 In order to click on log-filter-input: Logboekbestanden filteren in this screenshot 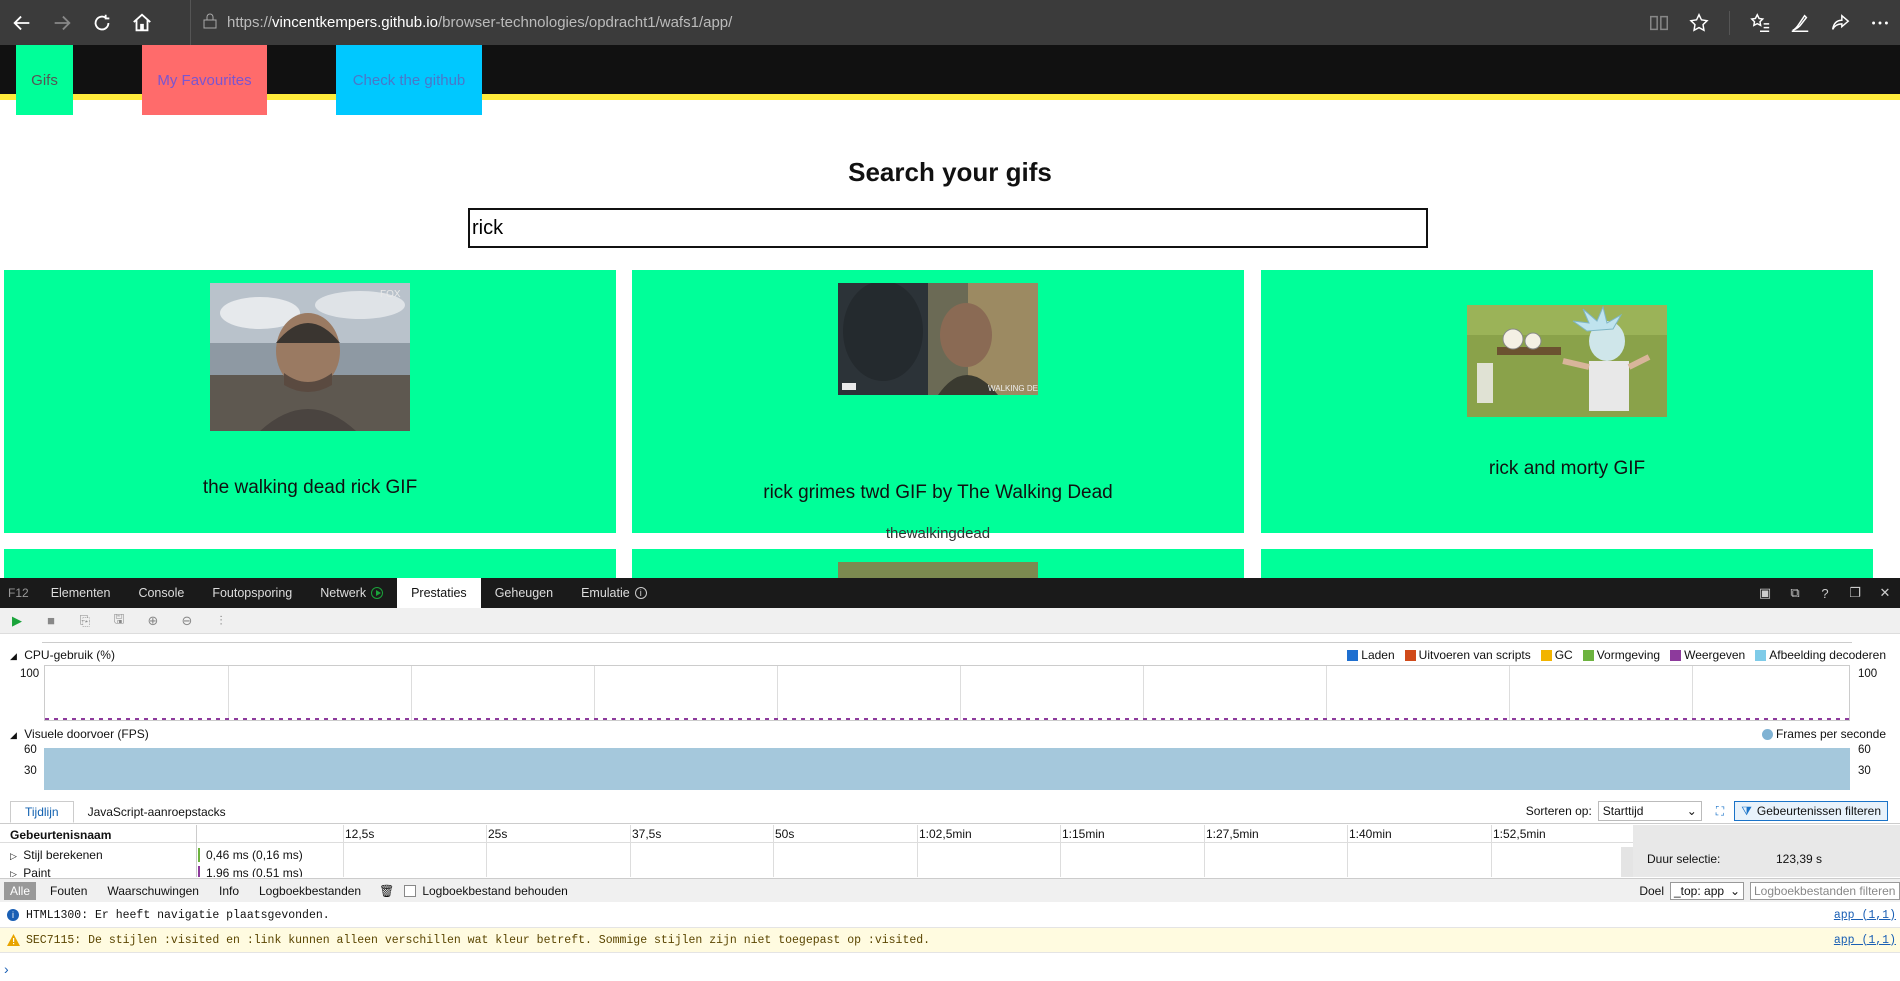, I will do `click(1825, 891)`.